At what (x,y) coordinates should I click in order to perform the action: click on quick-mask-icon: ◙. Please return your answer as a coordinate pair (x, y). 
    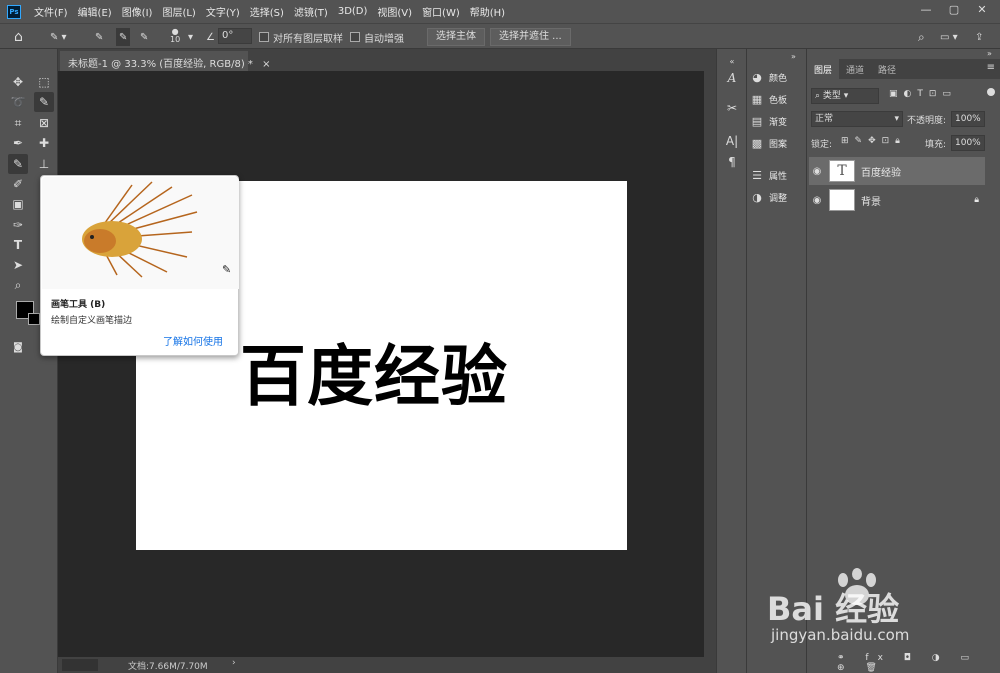
    Looking at the image, I should click on (18, 347).